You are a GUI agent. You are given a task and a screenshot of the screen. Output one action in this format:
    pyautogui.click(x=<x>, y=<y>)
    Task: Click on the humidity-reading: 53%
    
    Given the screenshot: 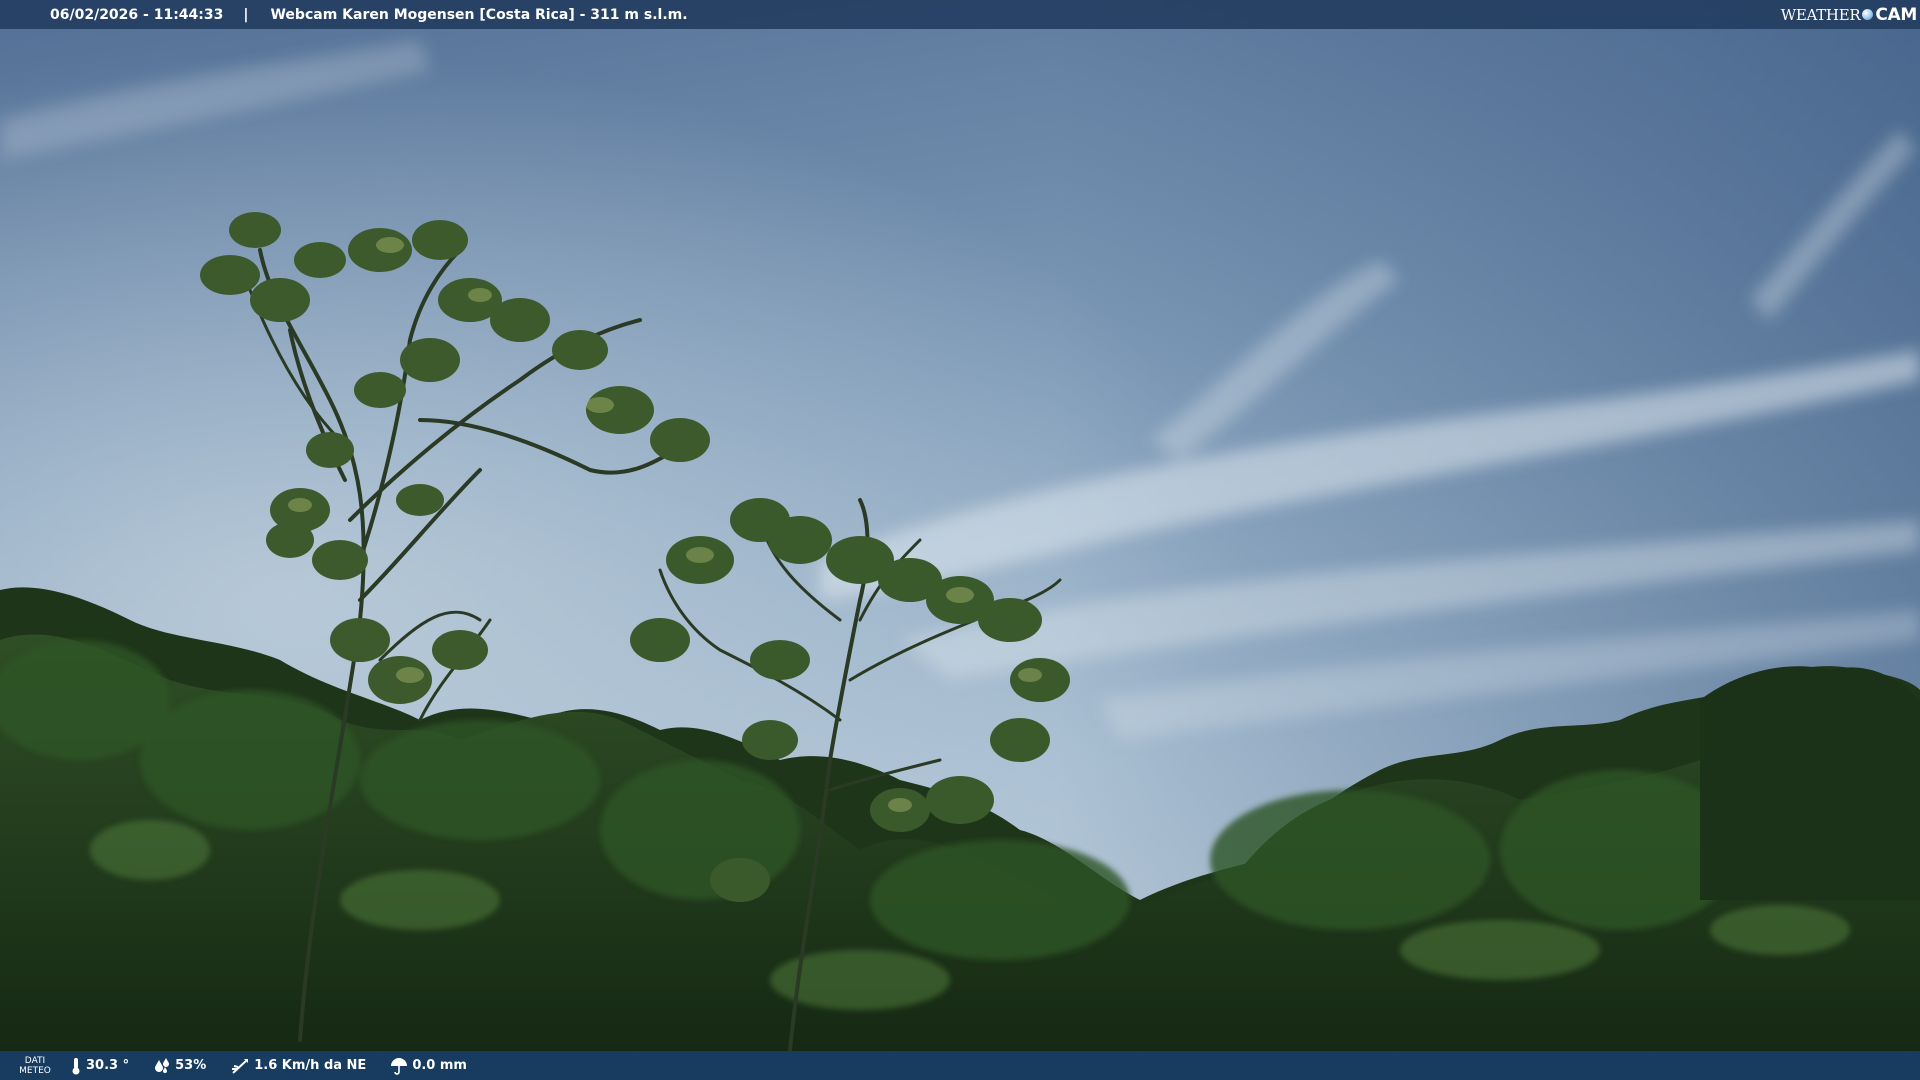 What is the action you would take?
    pyautogui.click(x=179, y=1066)
    